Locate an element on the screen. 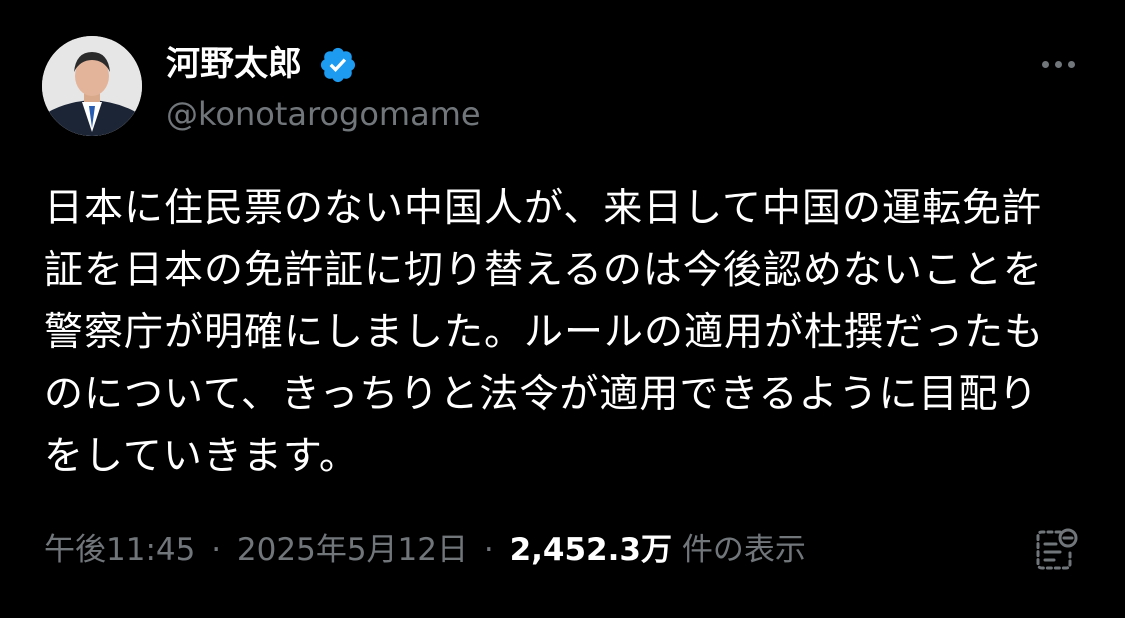 This screenshot has width=1125, height=618. more-horizontal-icon is located at coordinates (1045, 64).